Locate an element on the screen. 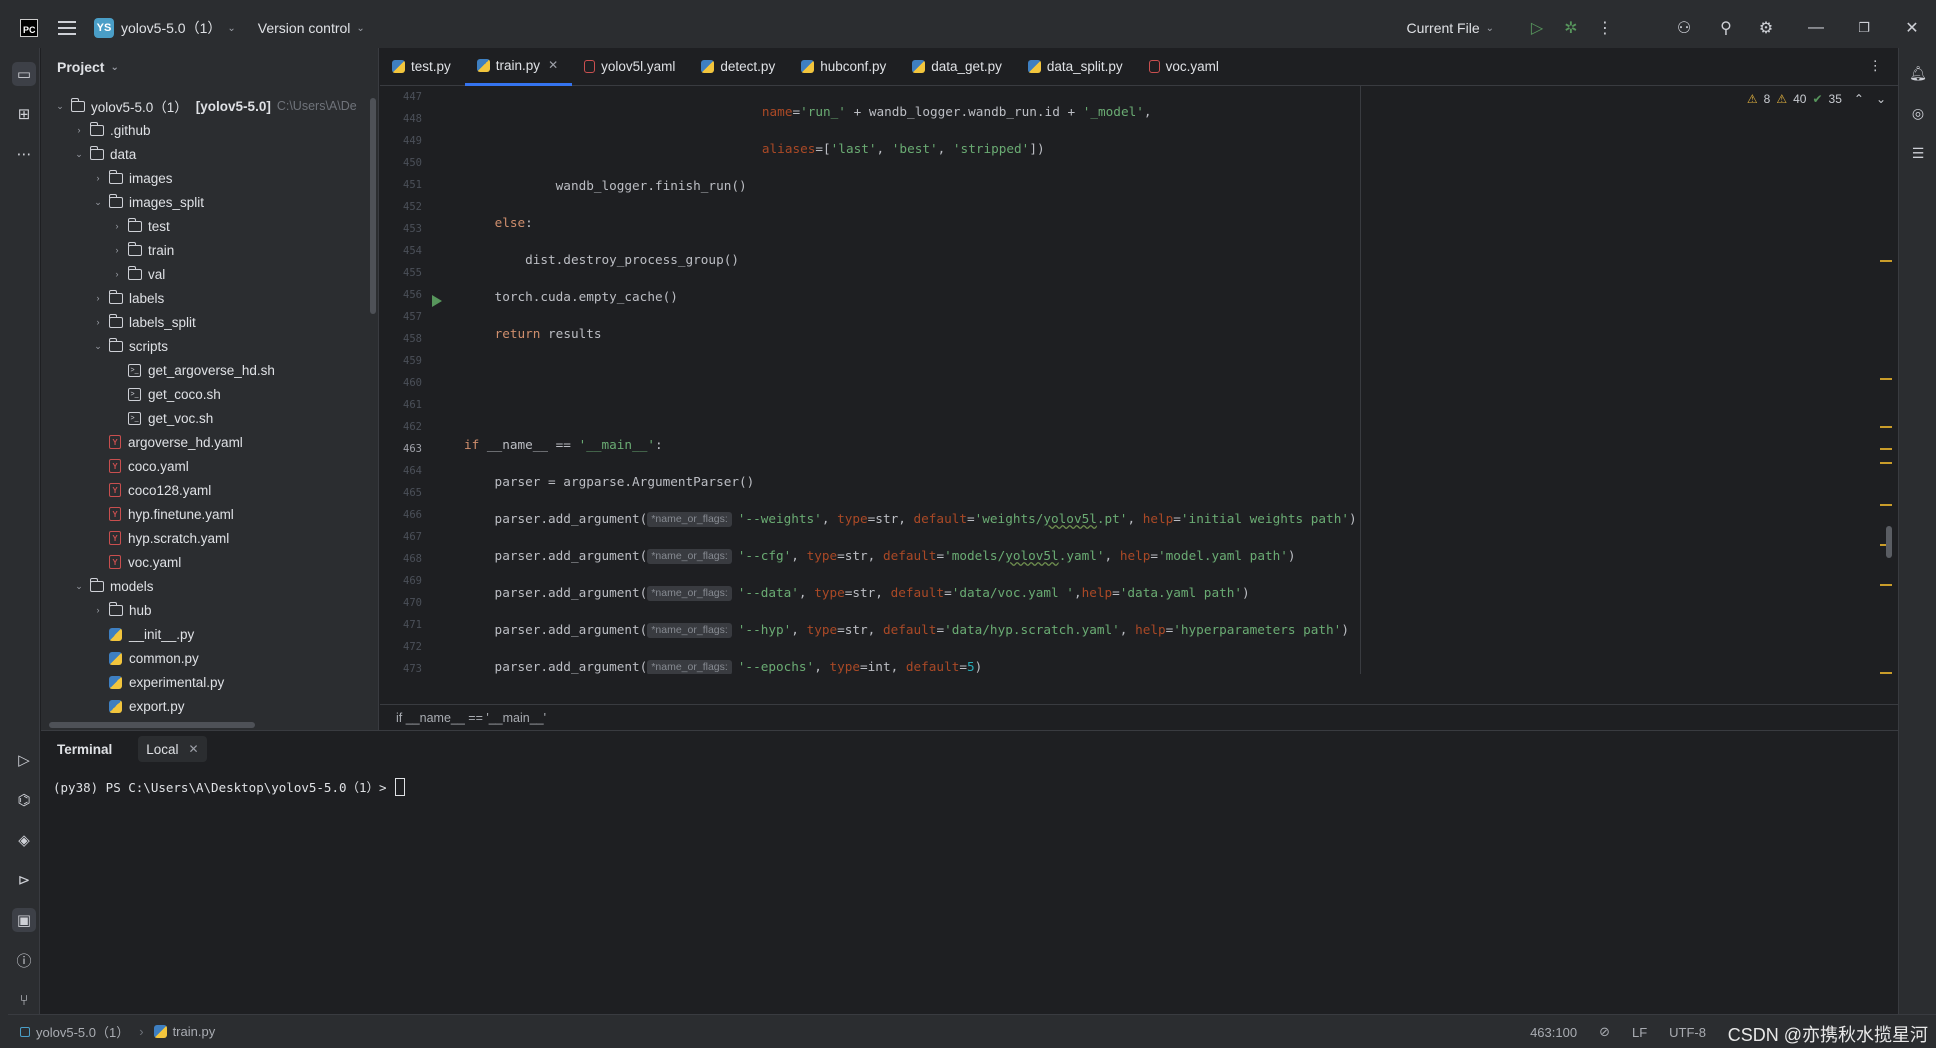 Image resolution: width=1936 pixels, height=1048 pixels. ai-assistant-icon: ◎ is located at coordinates (1918, 113).